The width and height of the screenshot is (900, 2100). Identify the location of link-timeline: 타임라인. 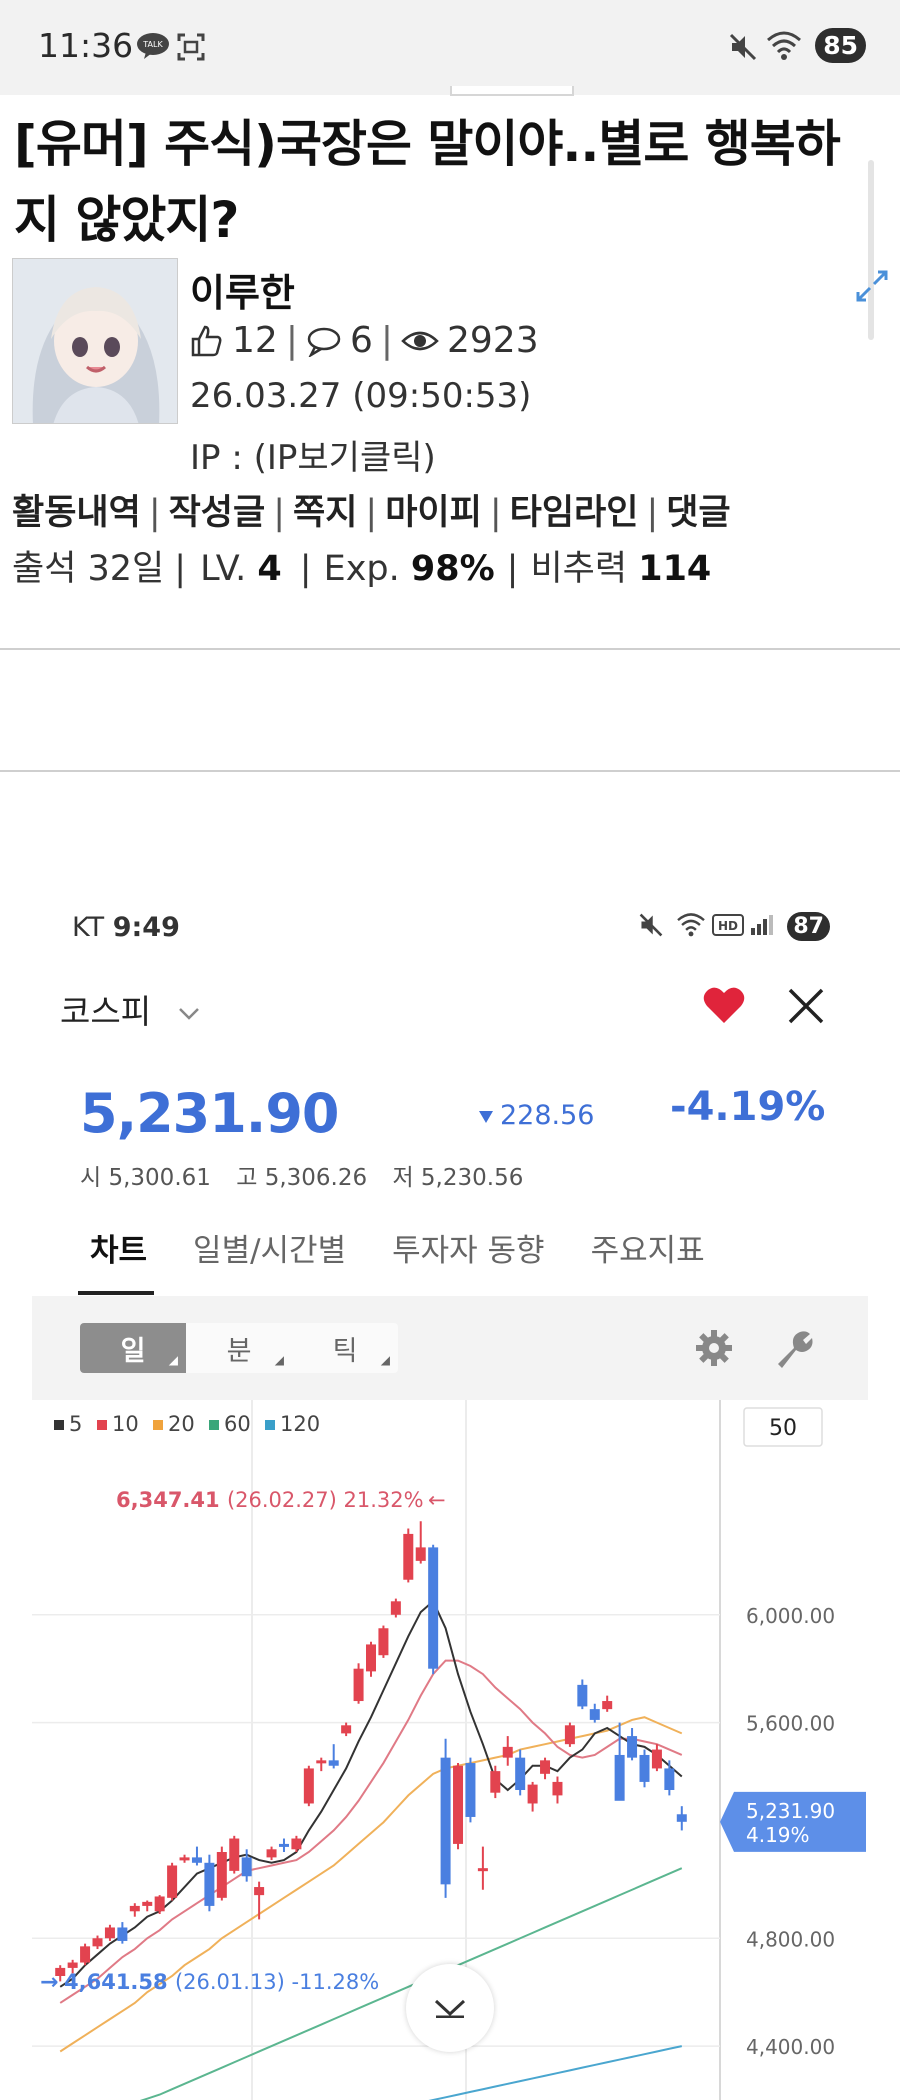
(574, 513).